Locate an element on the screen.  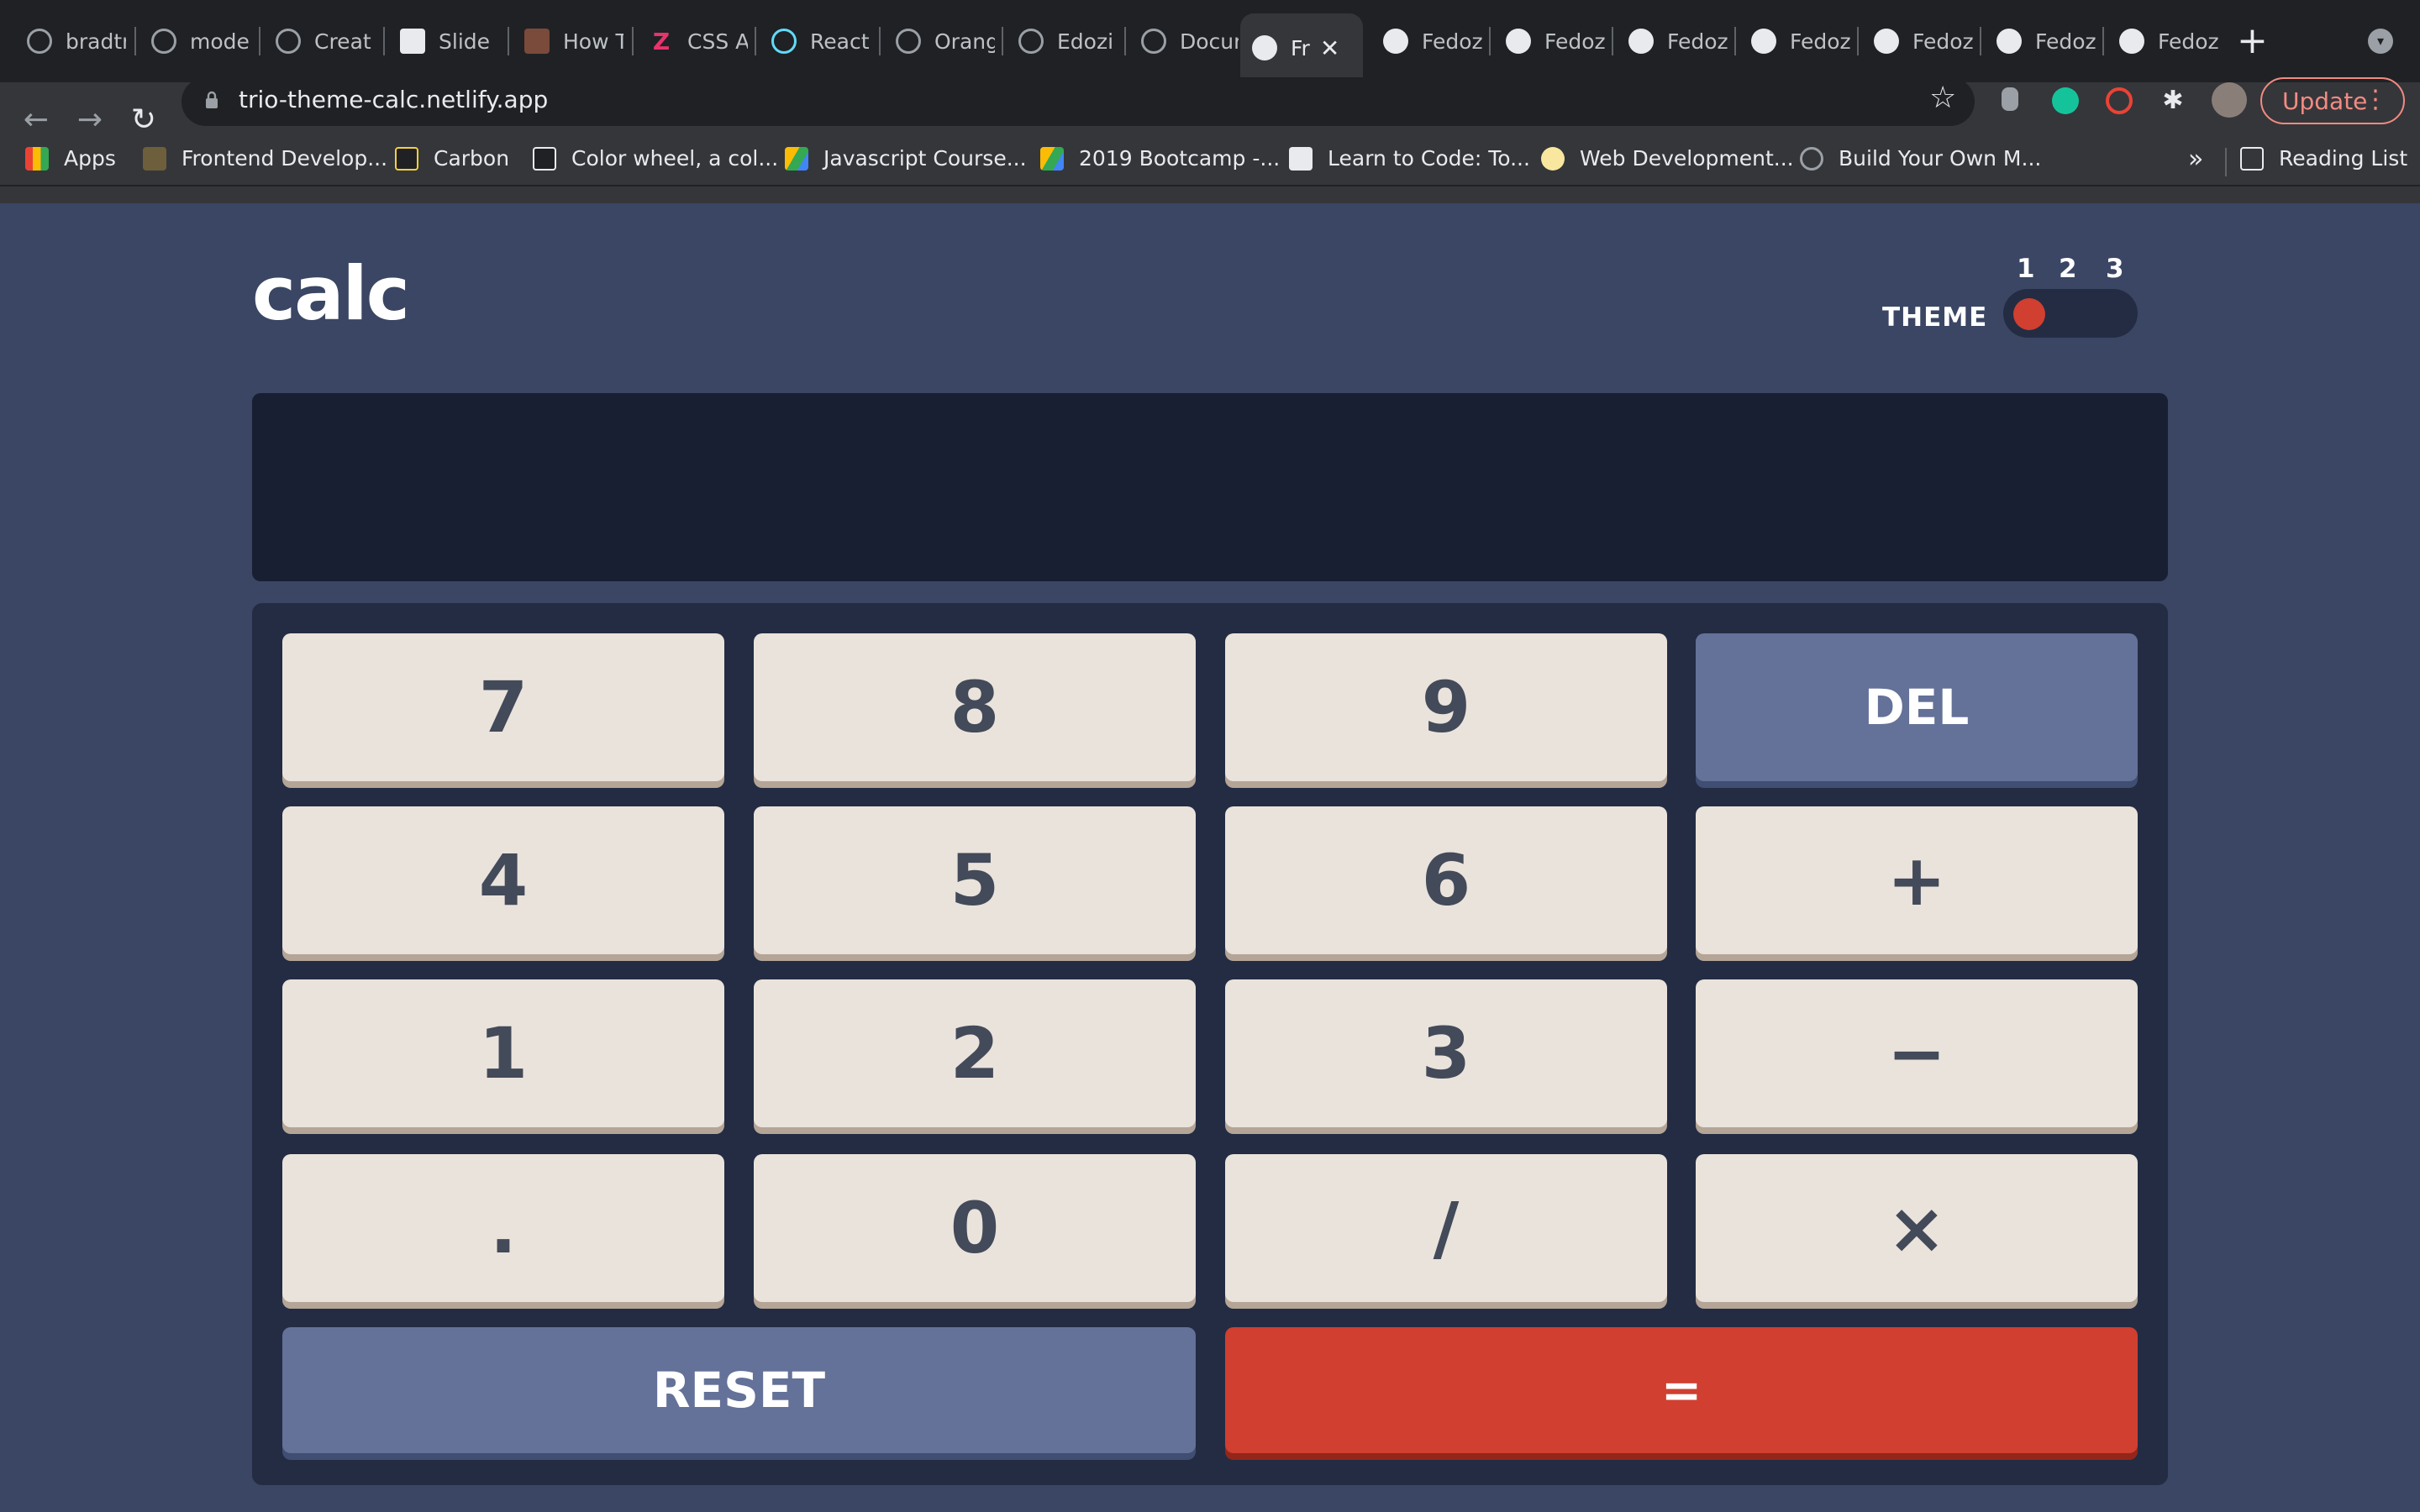
browser-tab: How T is located at coordinates (568, 41).